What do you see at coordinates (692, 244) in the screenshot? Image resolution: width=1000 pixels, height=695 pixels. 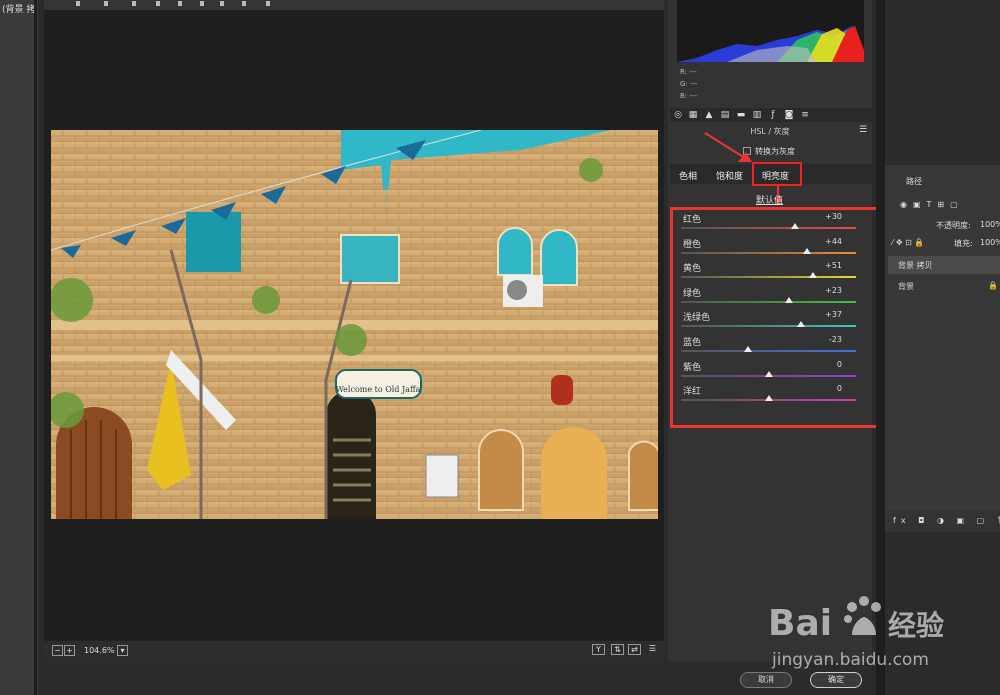 I see `slider-label: 橙色` at bounding box center [692, 244].